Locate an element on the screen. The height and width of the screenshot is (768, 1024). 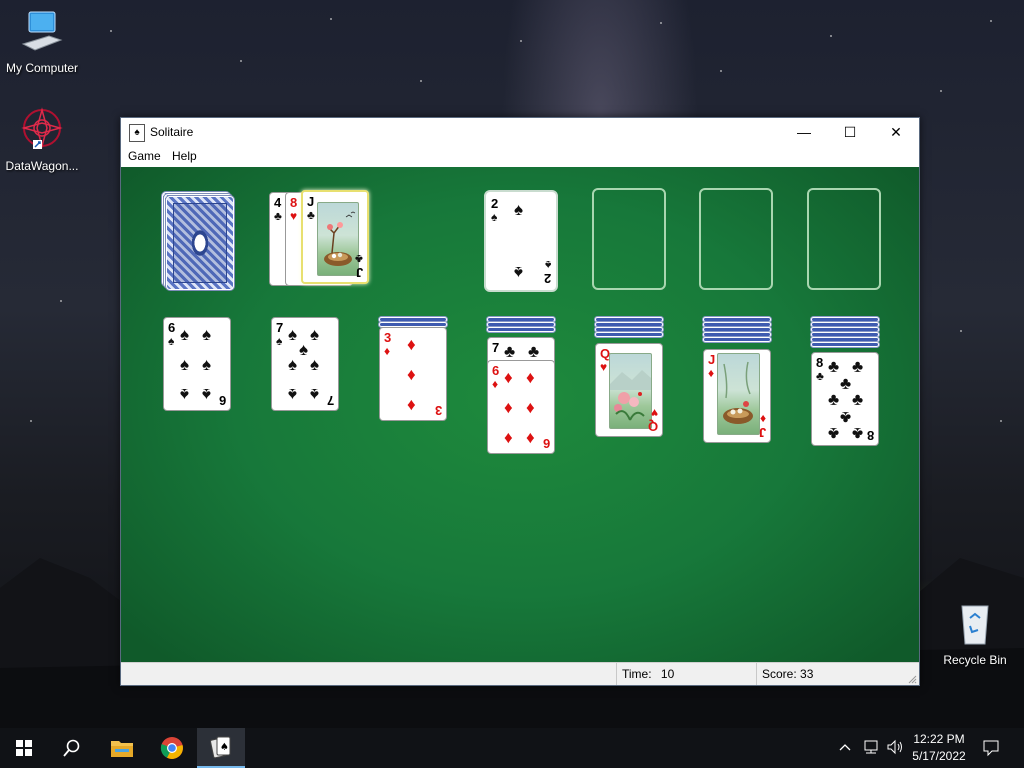
desktop-icon-label: My Computer is located at coordinates (42, 68).